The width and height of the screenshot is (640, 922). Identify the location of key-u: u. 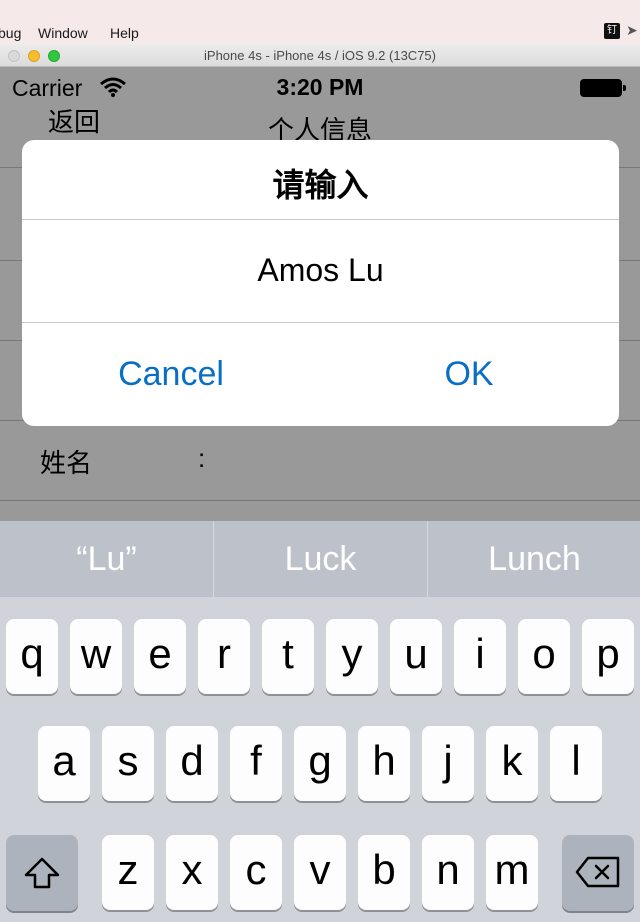
(416, 656).